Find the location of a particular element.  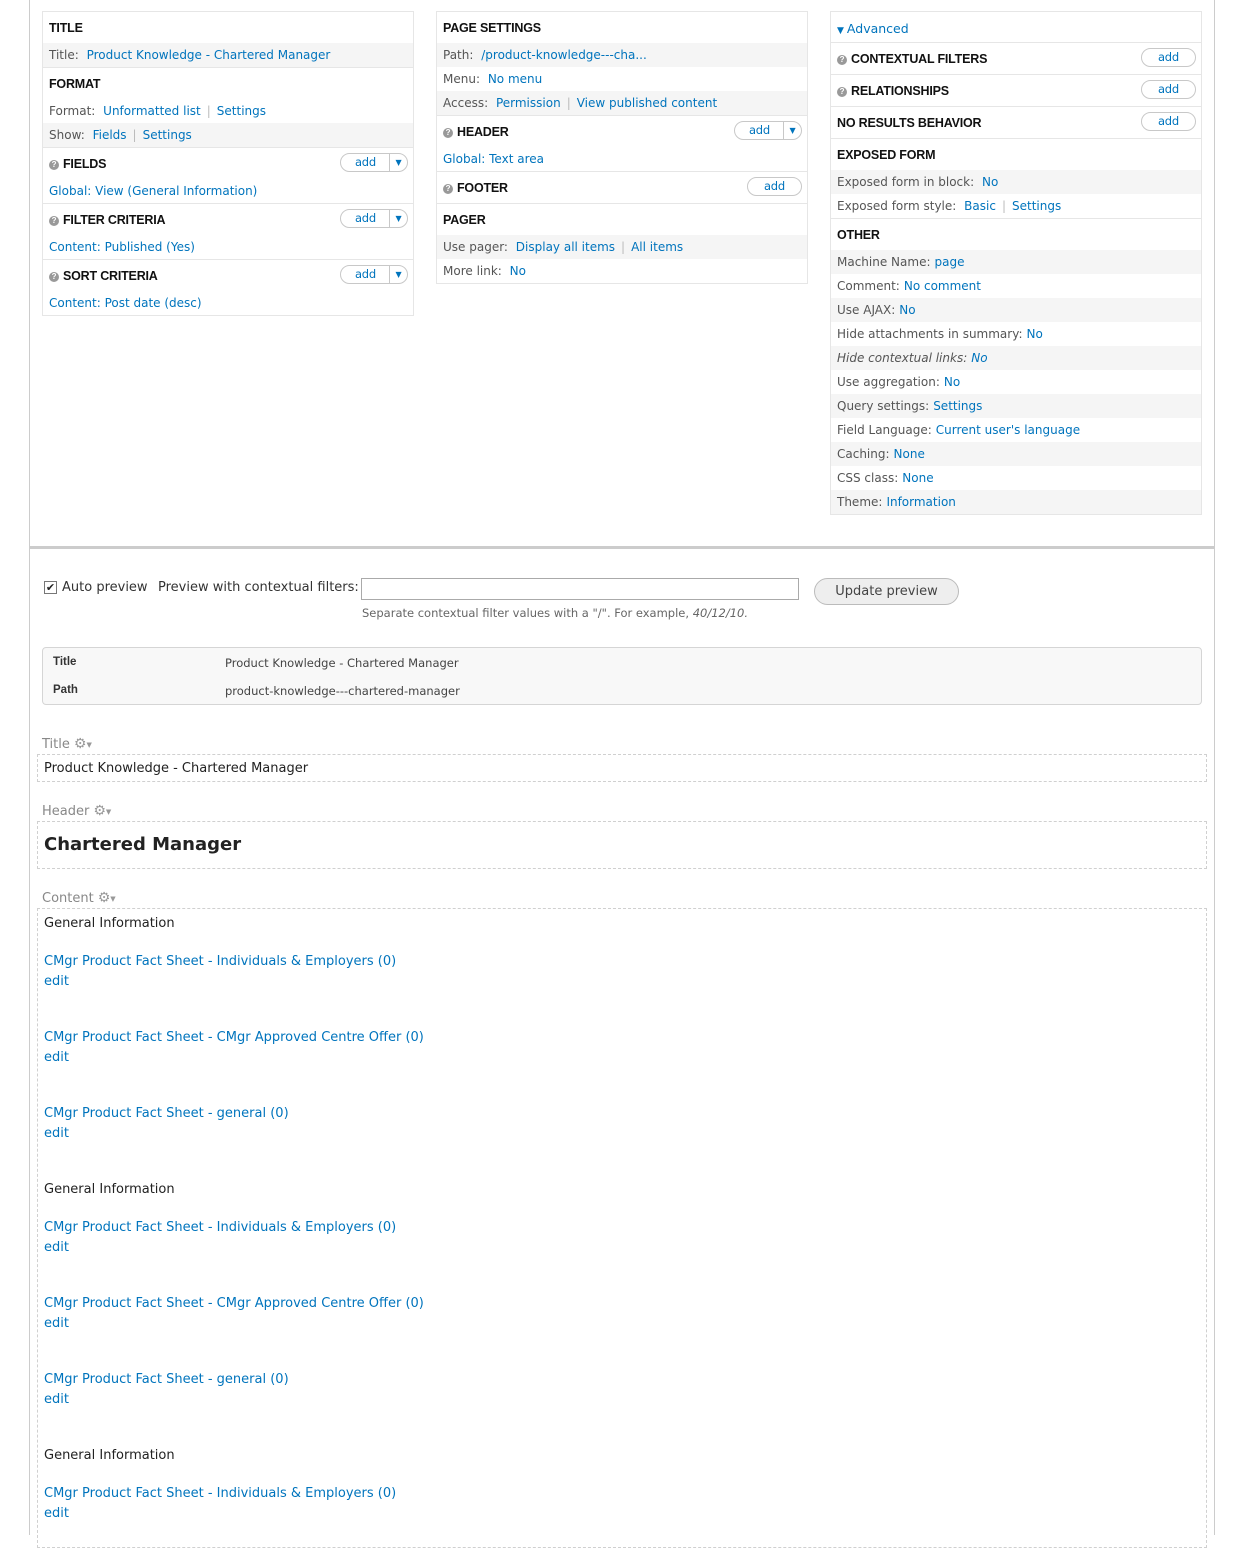

access-settings-link: View published content is located at coordinates (647, 103).